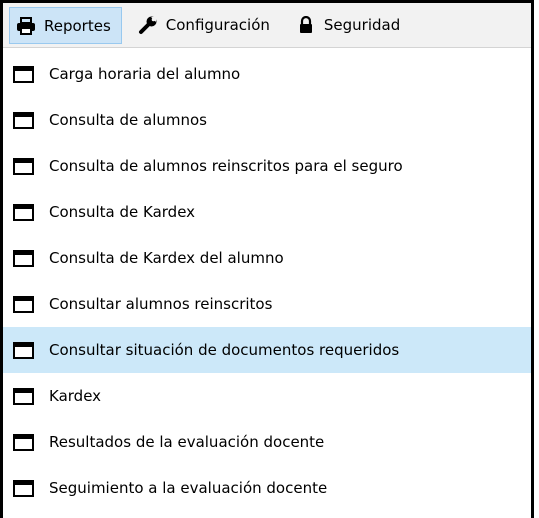 Image resolution: width=539 pixels, height=518 pixels. Describe the element at coordinates (75, 396) in the screenshot. I see `menu-item-label: Kardex` at that location.